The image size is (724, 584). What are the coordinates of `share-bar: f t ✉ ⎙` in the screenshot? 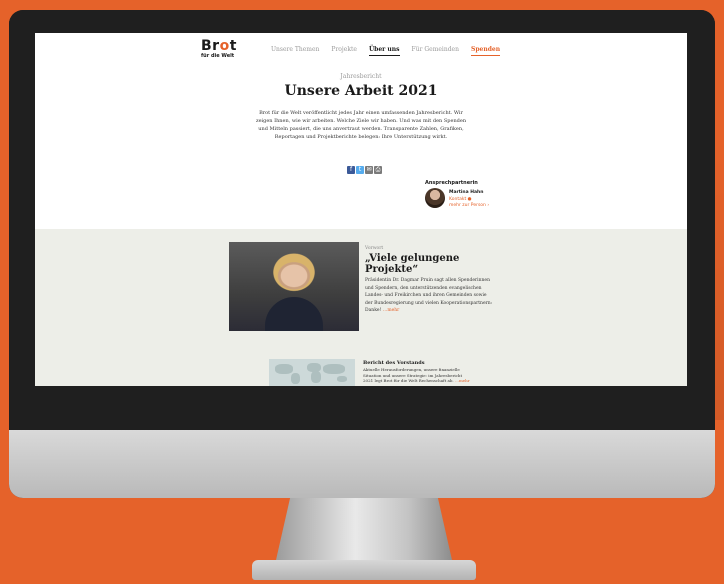 It's located at (364, 170).